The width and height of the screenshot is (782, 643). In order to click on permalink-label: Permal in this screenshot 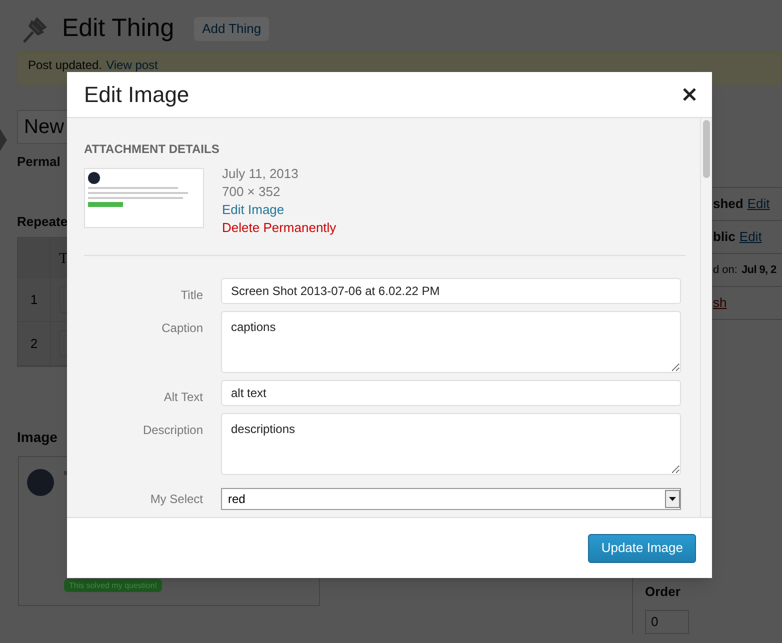, I will do `click(38, 162)`.